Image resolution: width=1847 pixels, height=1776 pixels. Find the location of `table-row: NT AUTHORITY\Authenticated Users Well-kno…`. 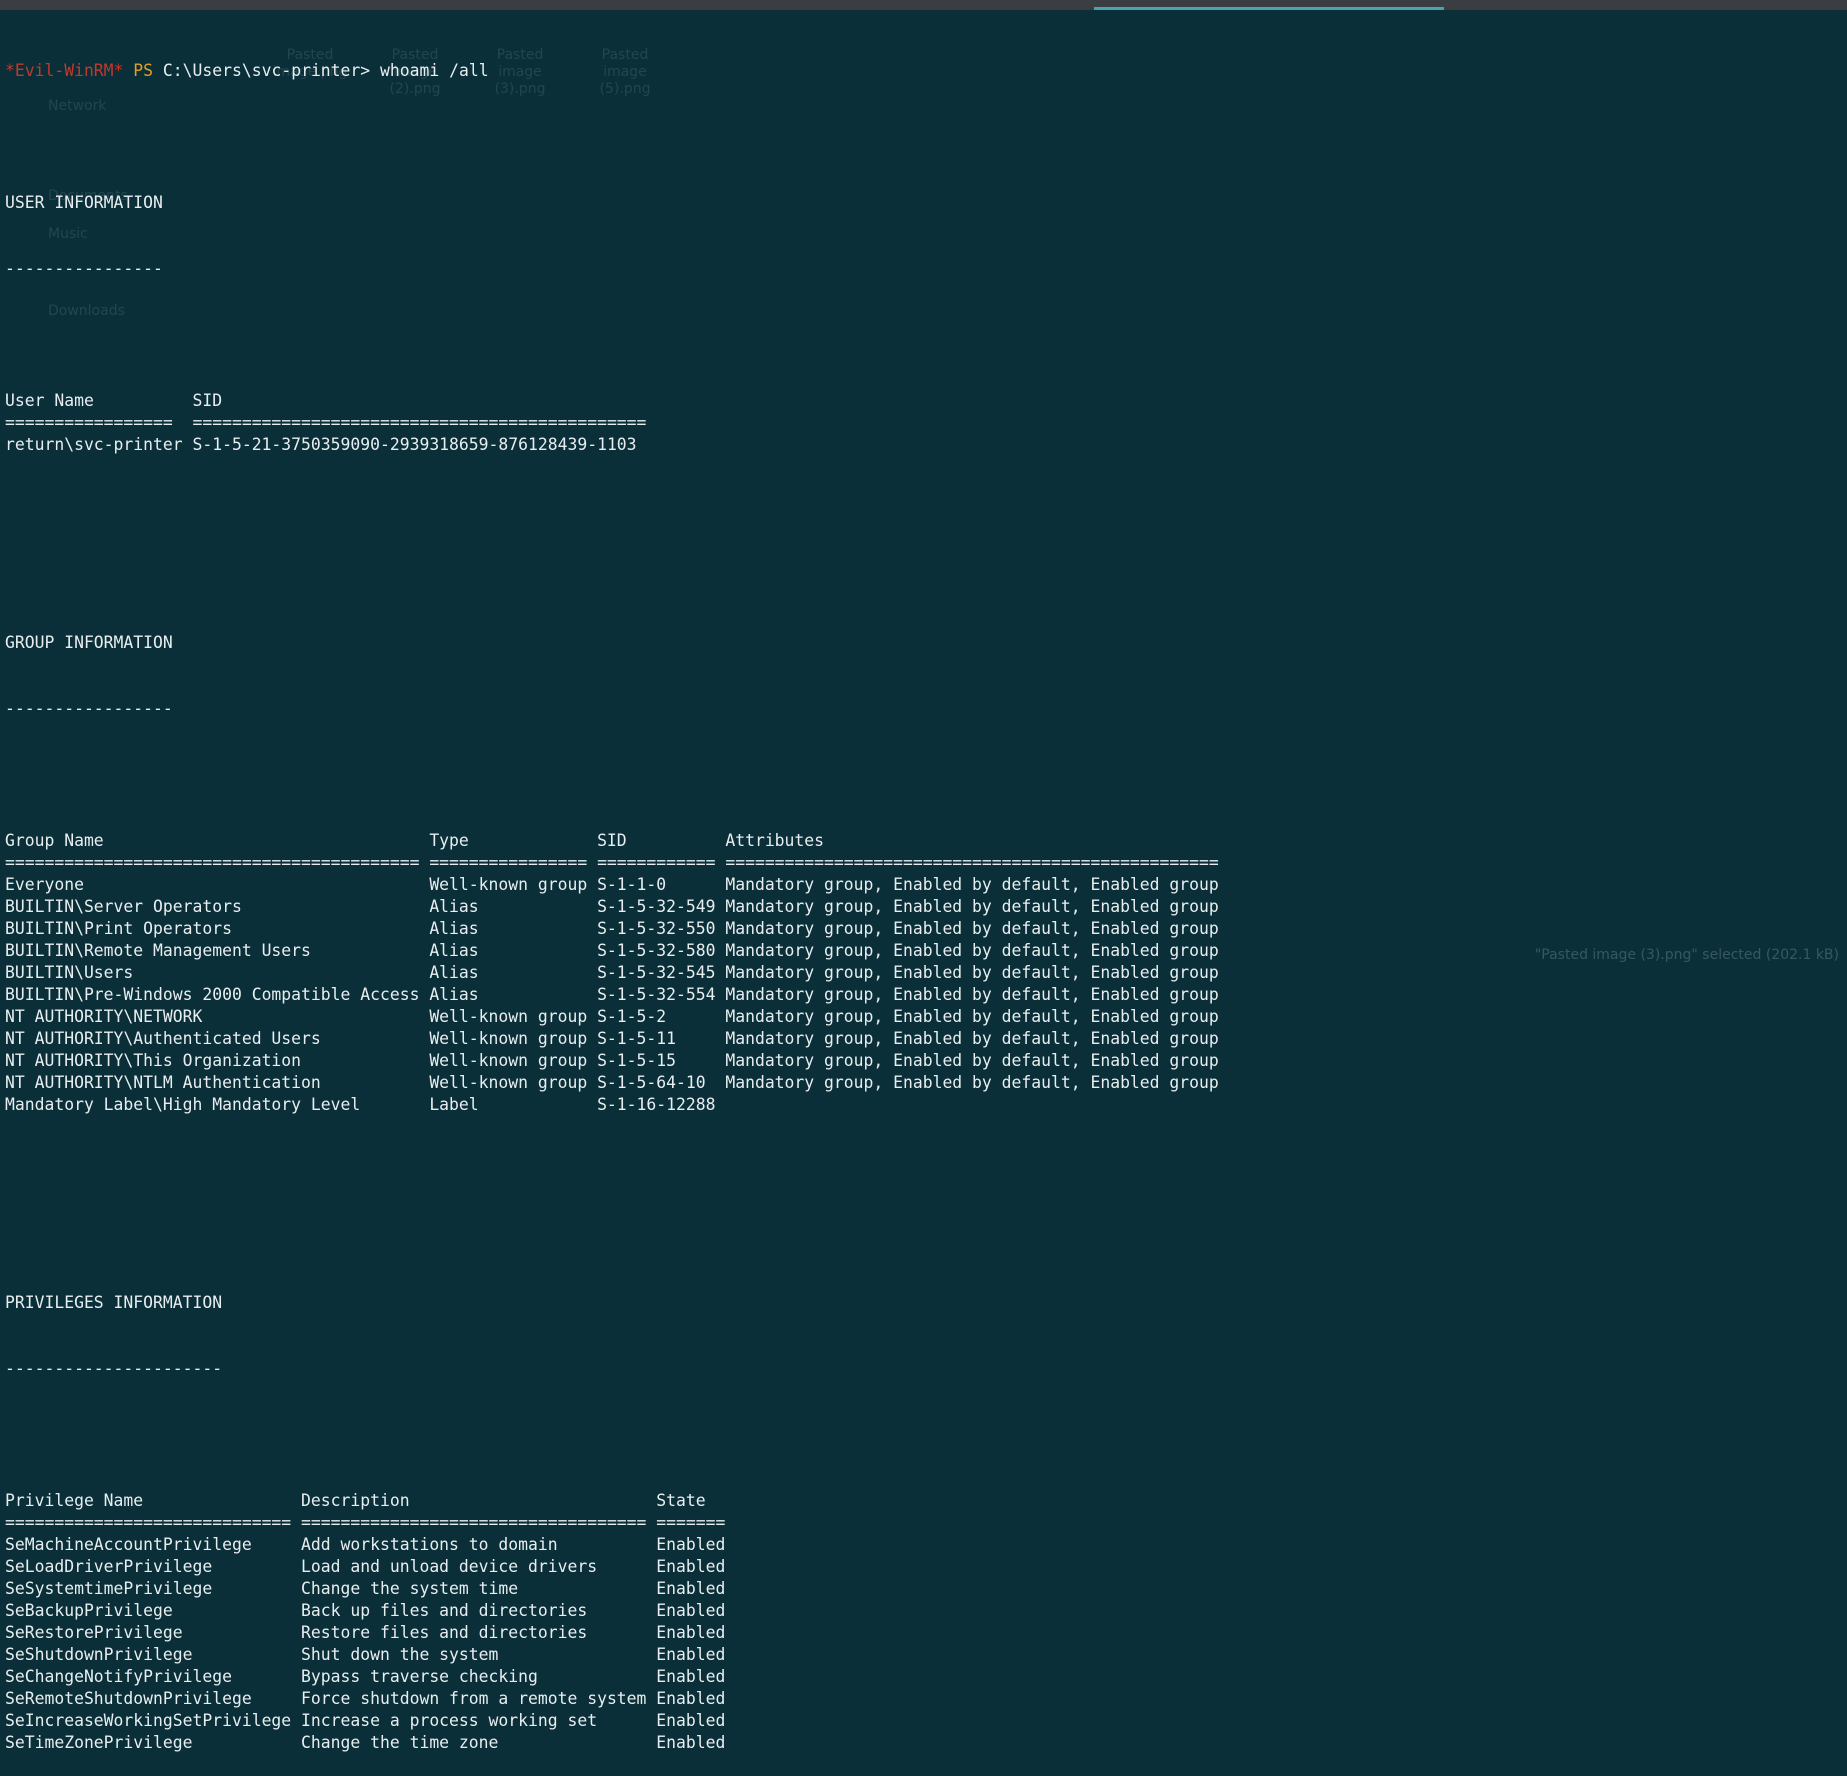

table-row: NT AUTHORITY\Authenticated Users Well-kno… is located at coordinates (926, 1039).